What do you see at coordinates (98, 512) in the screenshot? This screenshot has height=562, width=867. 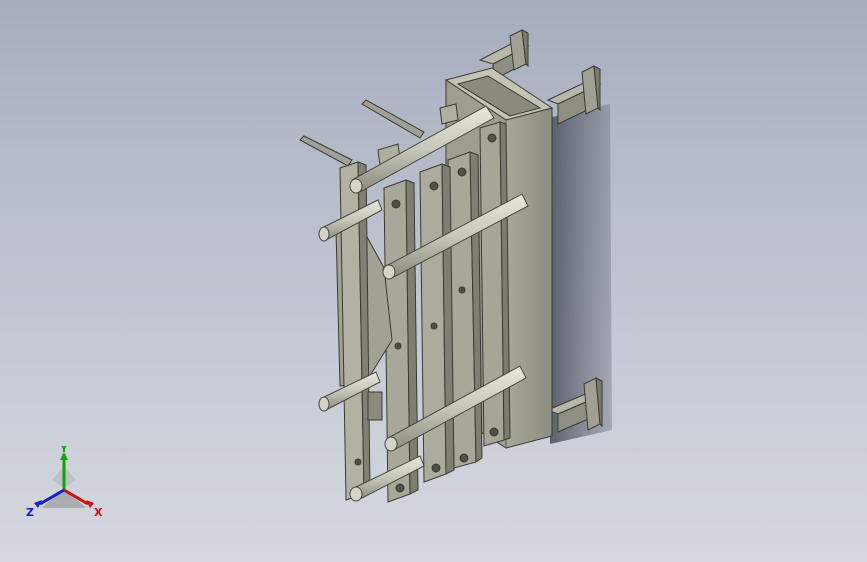 I see `triad-x-label: X` at bounding box center [98, 512].